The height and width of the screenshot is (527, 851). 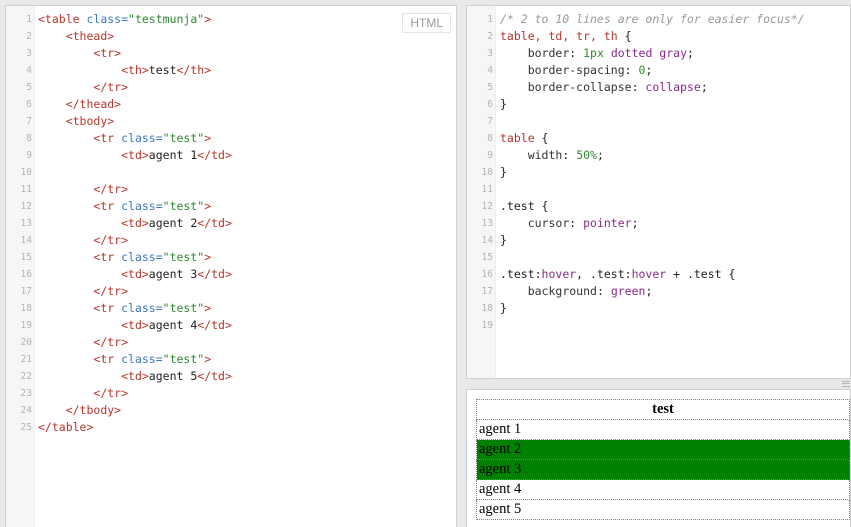 I want to click on css-code-line: 14}, so click(x=658, y=240).